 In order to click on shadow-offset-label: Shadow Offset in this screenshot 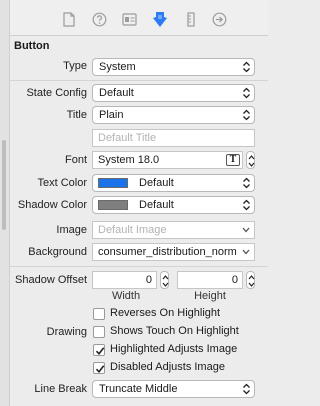, I will do `click(51, 280)`.